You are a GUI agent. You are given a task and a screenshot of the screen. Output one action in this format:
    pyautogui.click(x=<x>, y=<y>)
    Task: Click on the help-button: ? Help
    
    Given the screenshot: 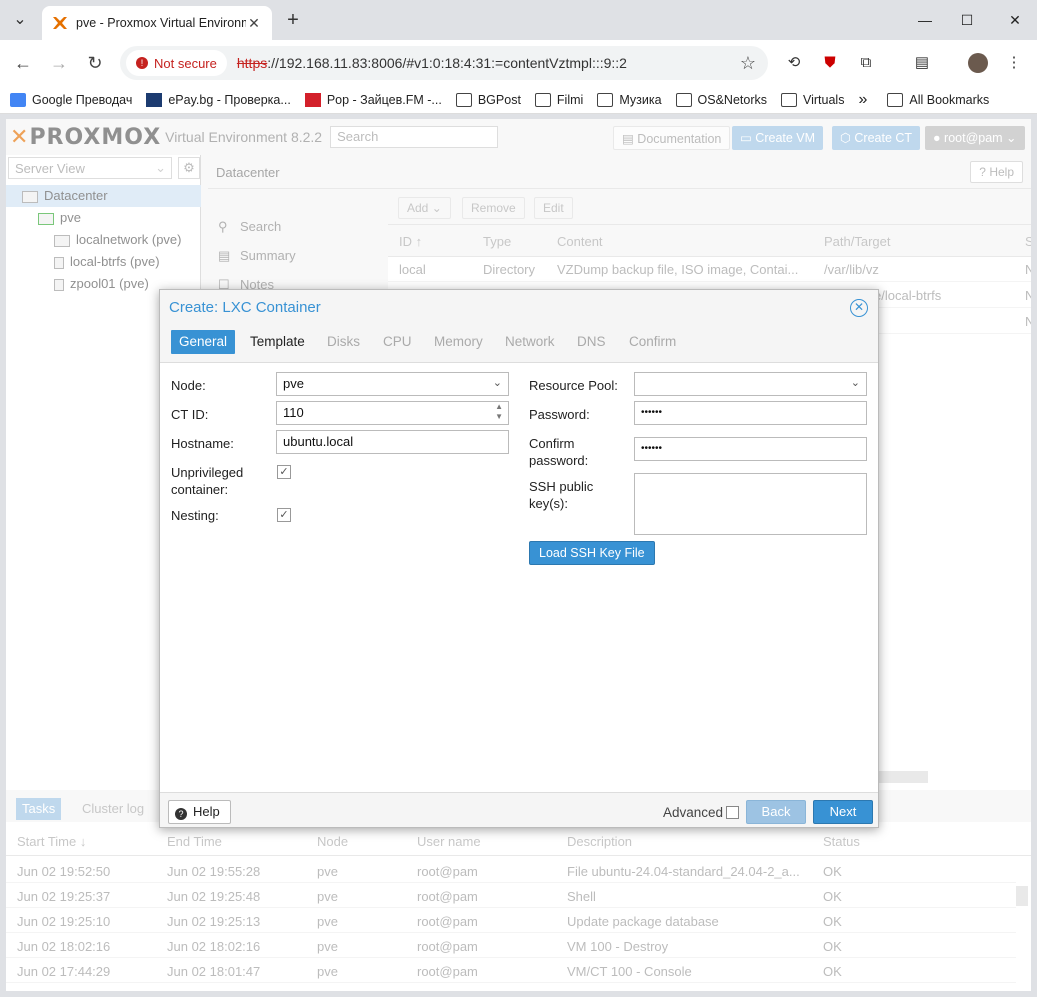 What is the action you would take?
    pyautogui.click(x=199, y=812)
    